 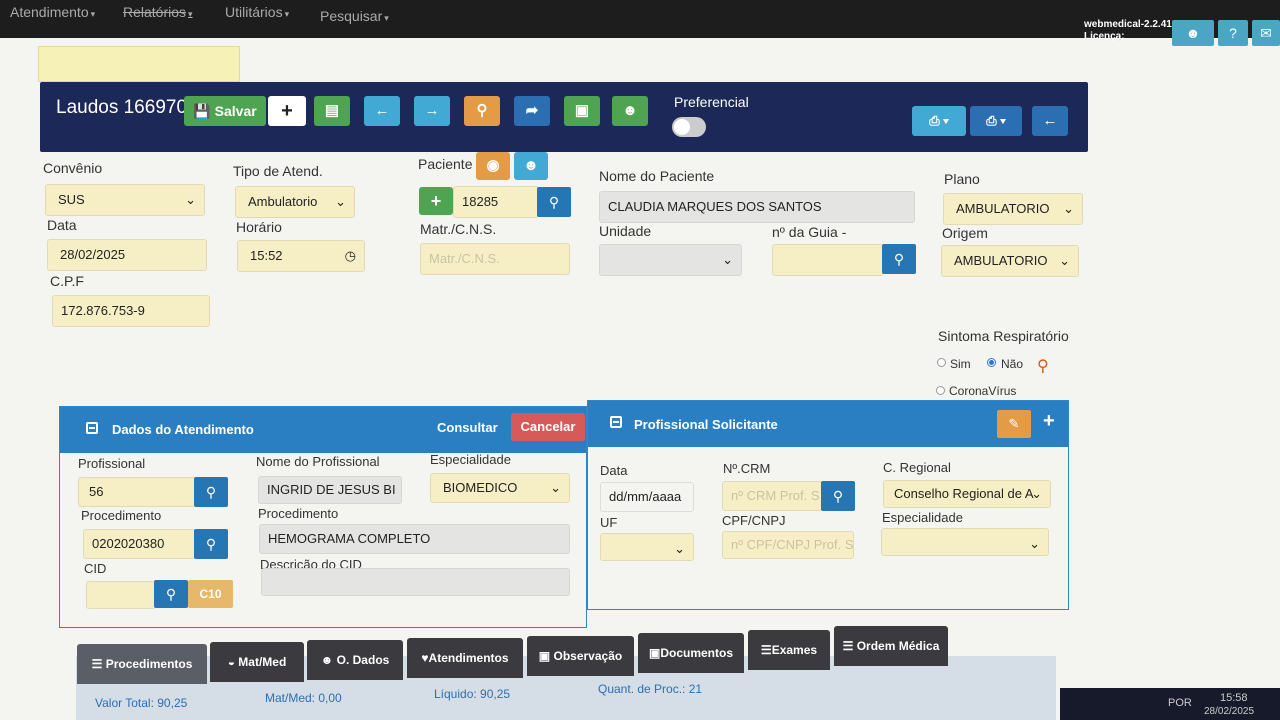 What do you see at coordinates (630, 111) in the screenshot?
I see `patient-button: ☻` at bounding box center [630, 111].